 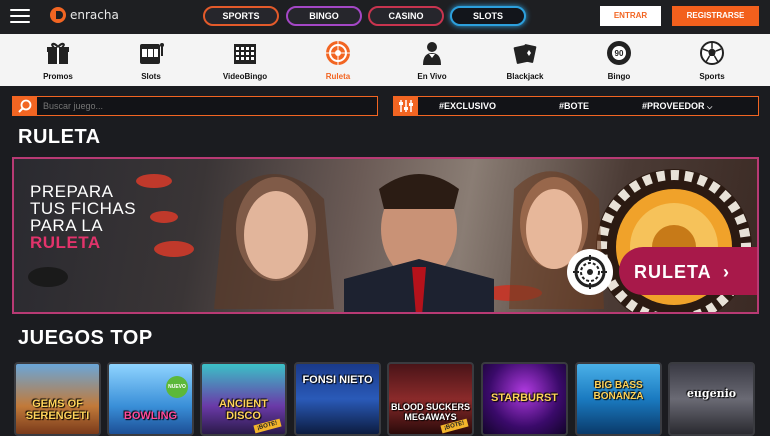 I want to click on game-title: STARBURST, so click(x=524, y=398).